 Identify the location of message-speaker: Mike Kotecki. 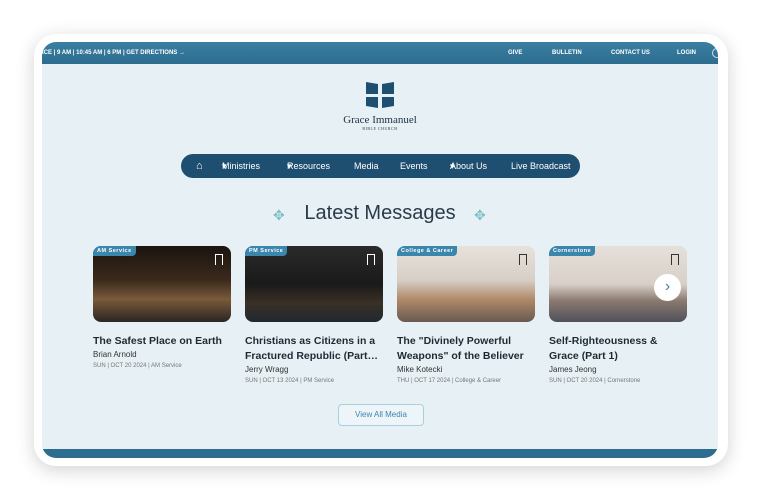
(420, 369).